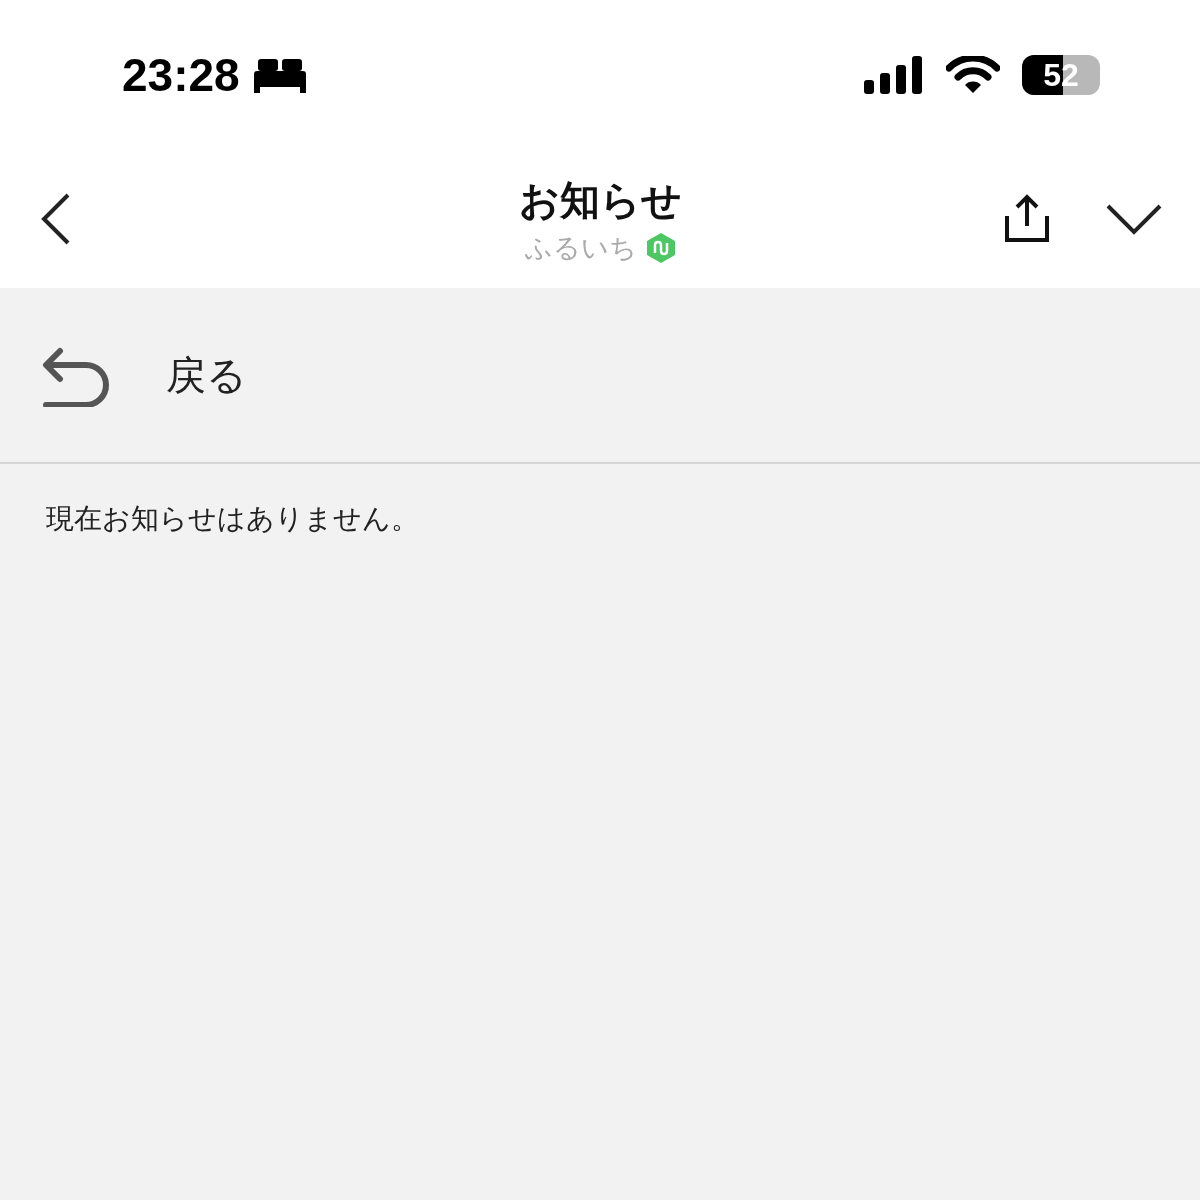 The image size is (1200, 1200). I want to click on collapse-chevron-button, so click(1134, 219).